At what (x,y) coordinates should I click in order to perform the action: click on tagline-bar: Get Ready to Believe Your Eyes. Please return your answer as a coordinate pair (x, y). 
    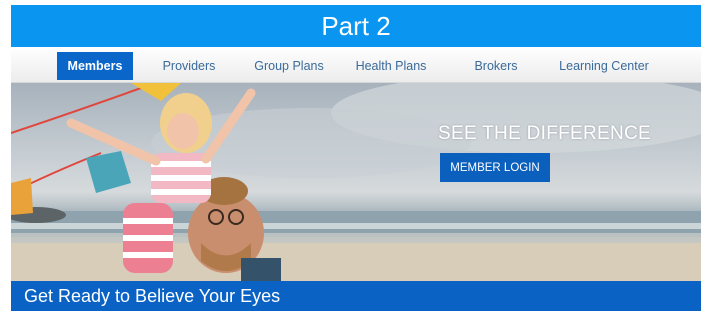
    Looking at the image, I should click on (356, 296).